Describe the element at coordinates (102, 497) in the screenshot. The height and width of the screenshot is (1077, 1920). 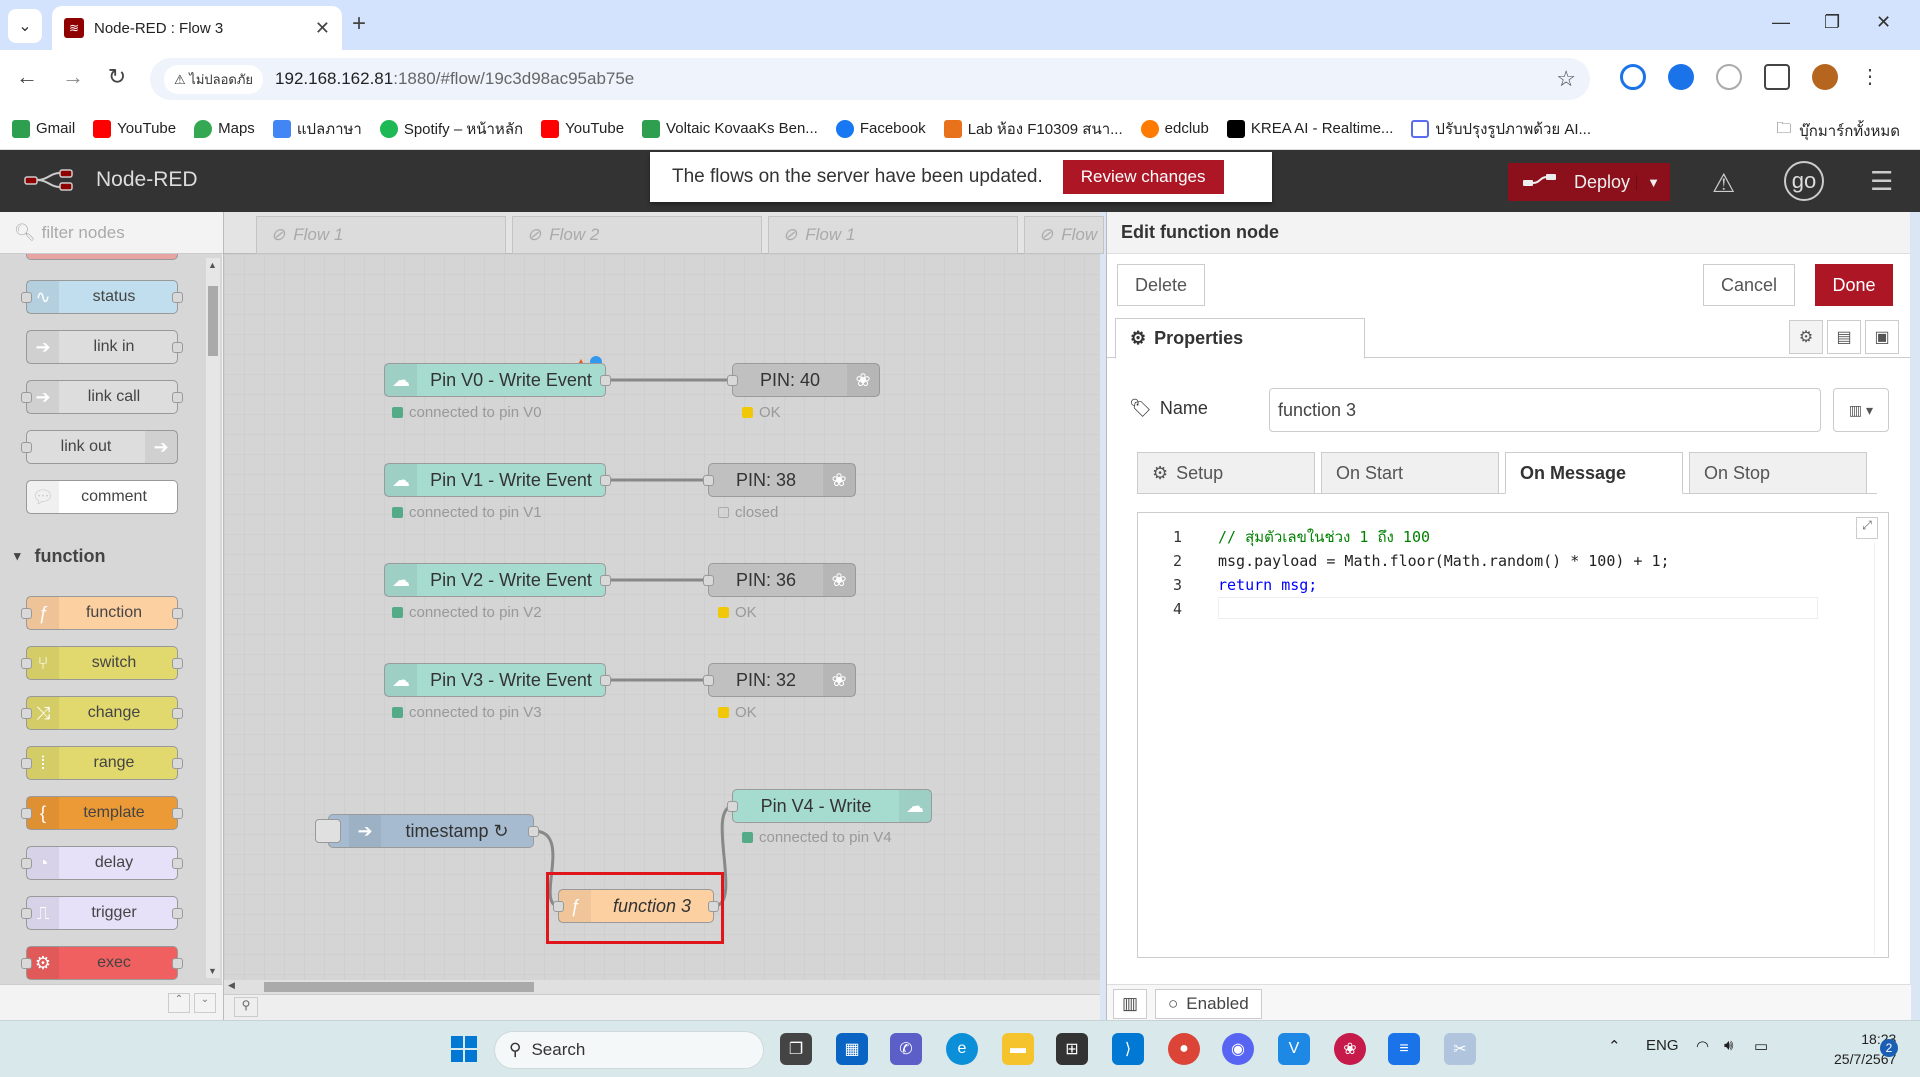
I see `palette-node-comment: 💬︎ comment` at that location.